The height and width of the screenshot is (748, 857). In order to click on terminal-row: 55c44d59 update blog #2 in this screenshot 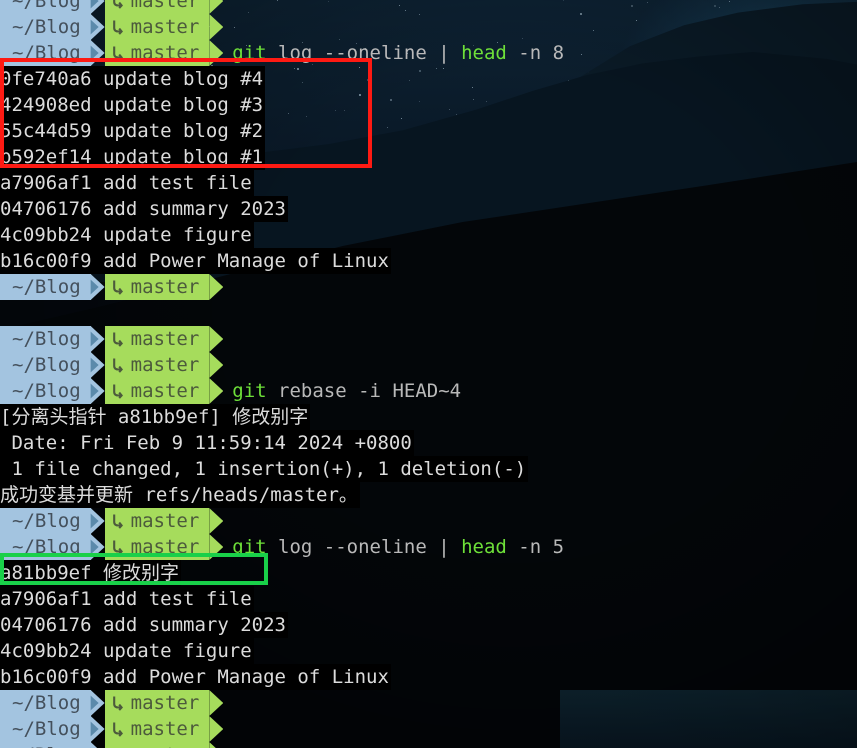, I will do `click(133, 131)`.